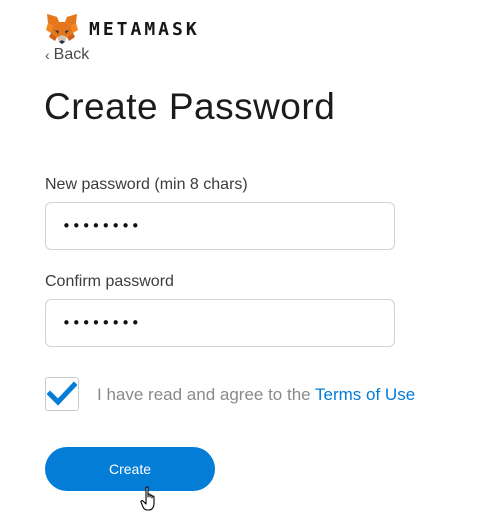  What do you see at coordinates (47, 55) in the screenshot?
I see `chevron-left-icon: ‹` at bounding box center [47, 55].